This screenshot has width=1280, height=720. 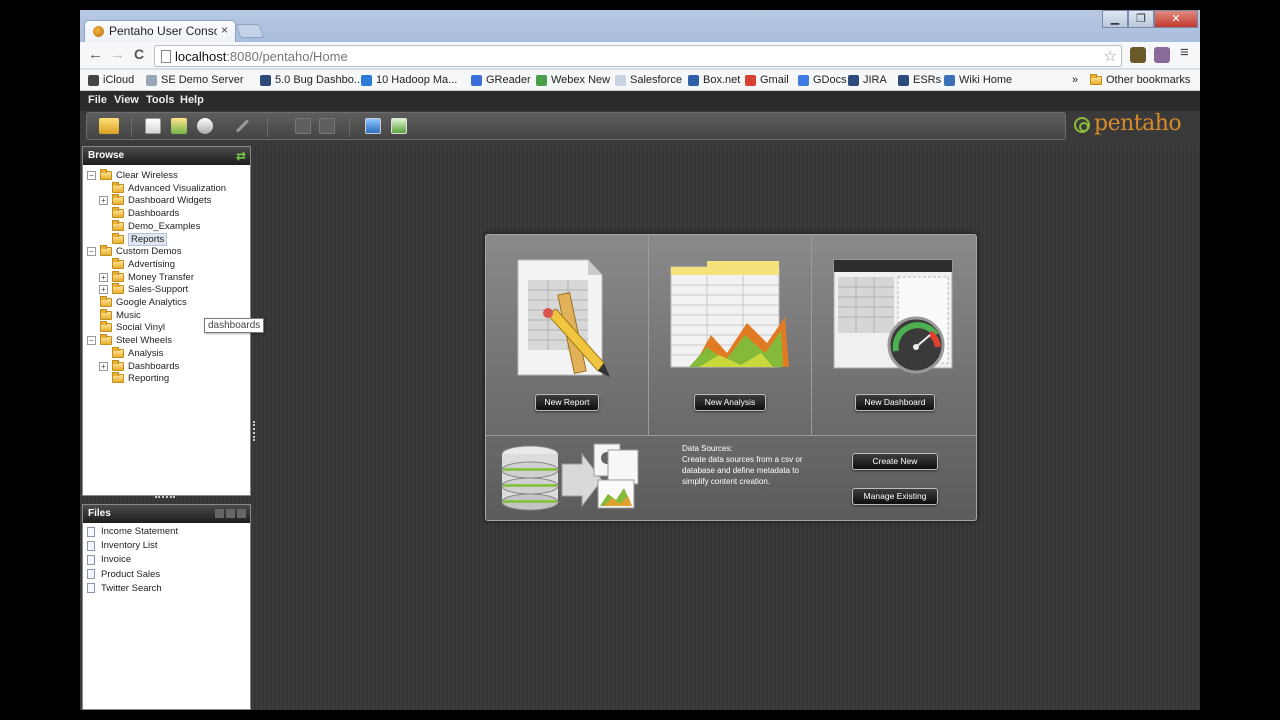 What do you see at coordinates (160, 31) in the screenshot?
I see `browser-tab: Pentaho User Consol ×` at bounding box center [160, 31].